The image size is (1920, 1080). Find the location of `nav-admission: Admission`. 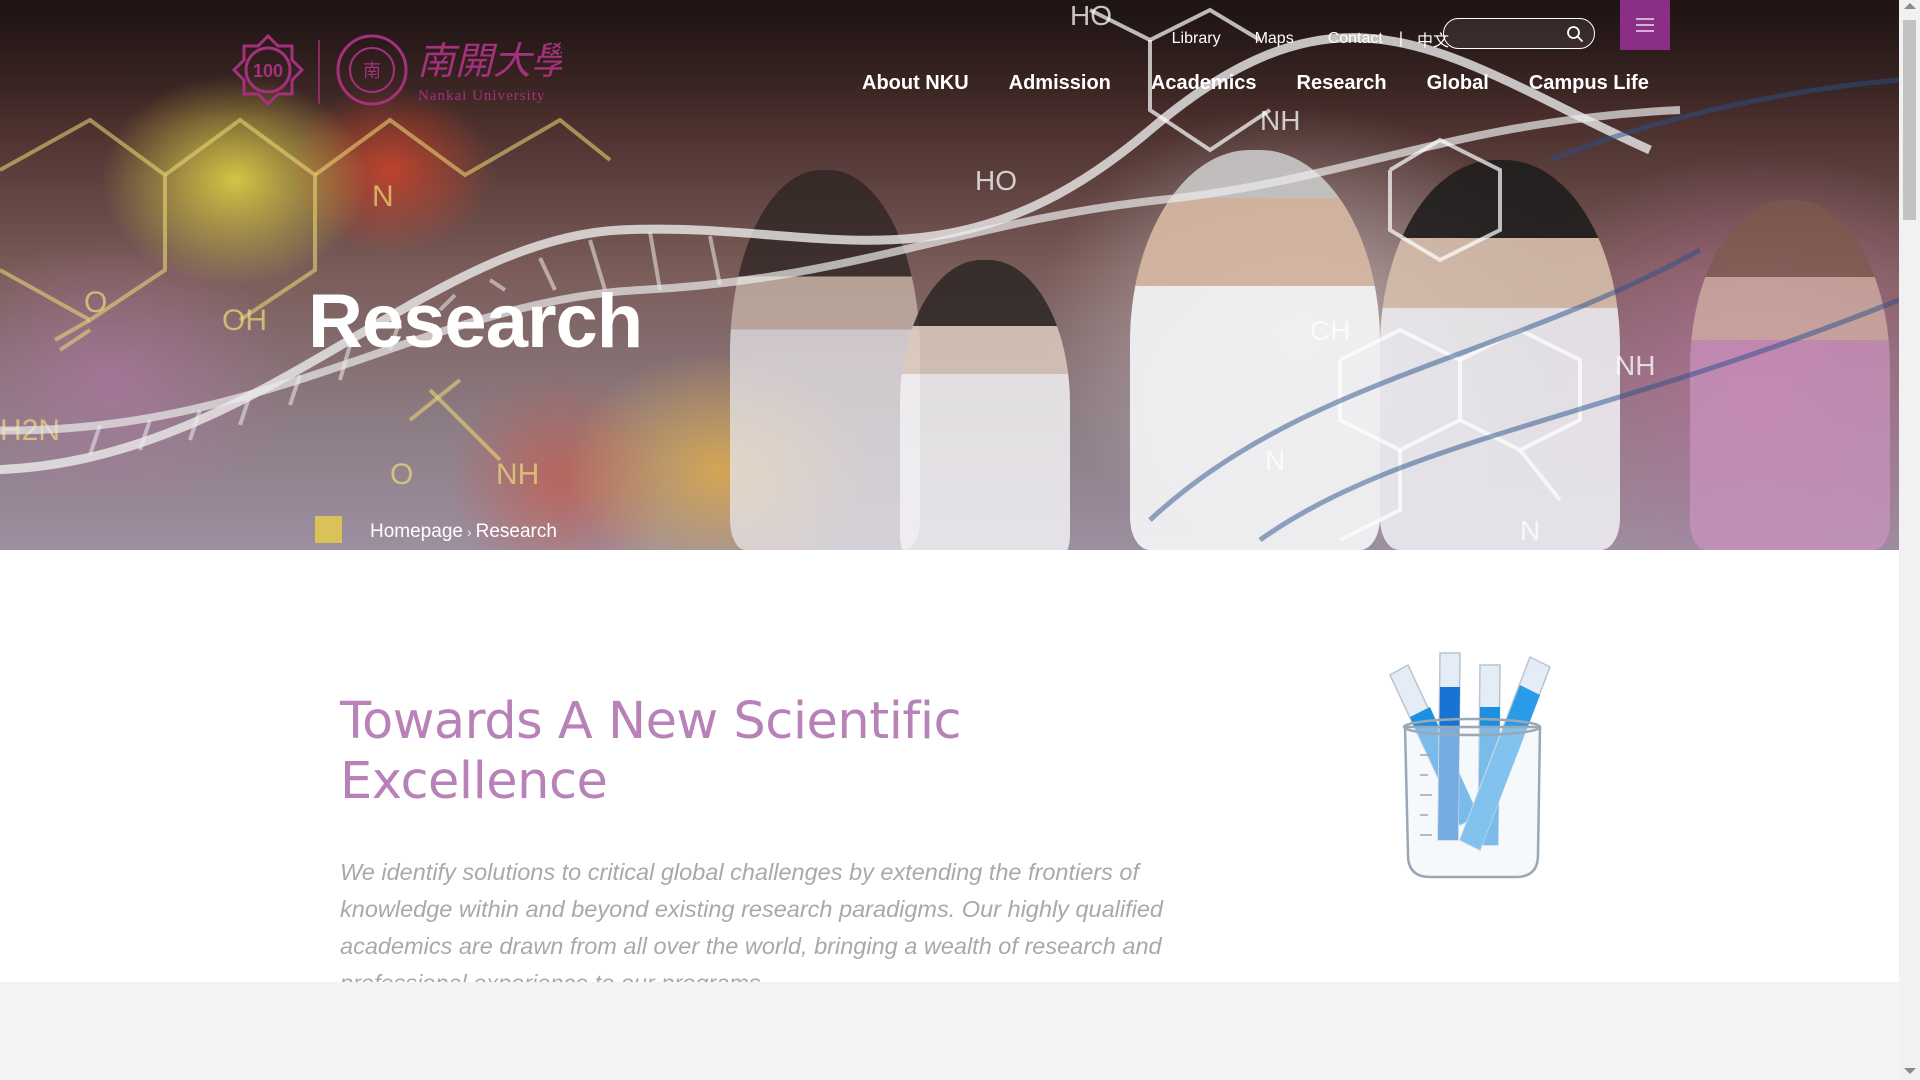

nav-admission: Admission is located at coordinates (1060, 83).